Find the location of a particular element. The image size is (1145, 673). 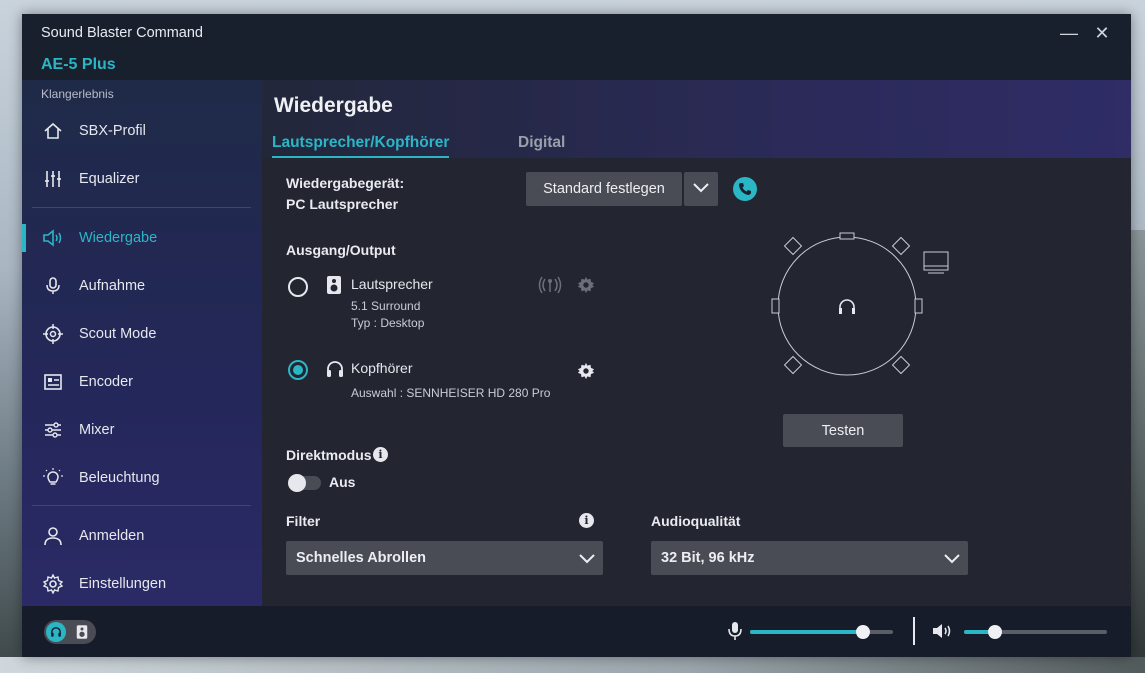

headphones-mode-icon is located at coordinates (56, 632).